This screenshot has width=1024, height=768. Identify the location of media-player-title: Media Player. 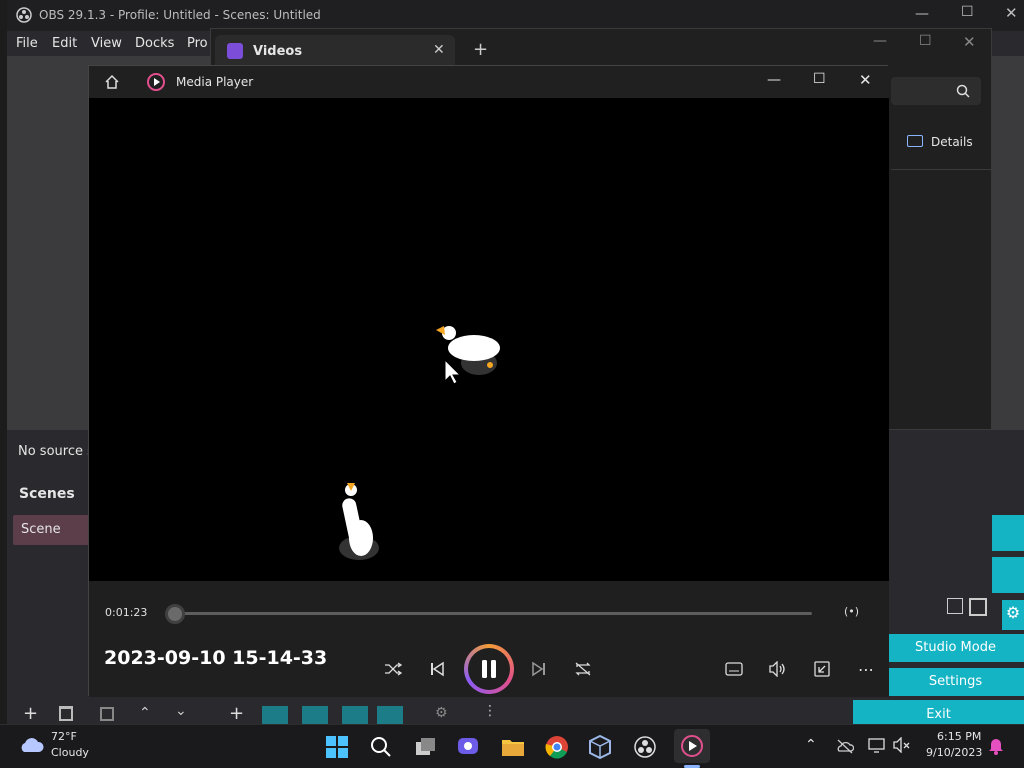
(215, 82).